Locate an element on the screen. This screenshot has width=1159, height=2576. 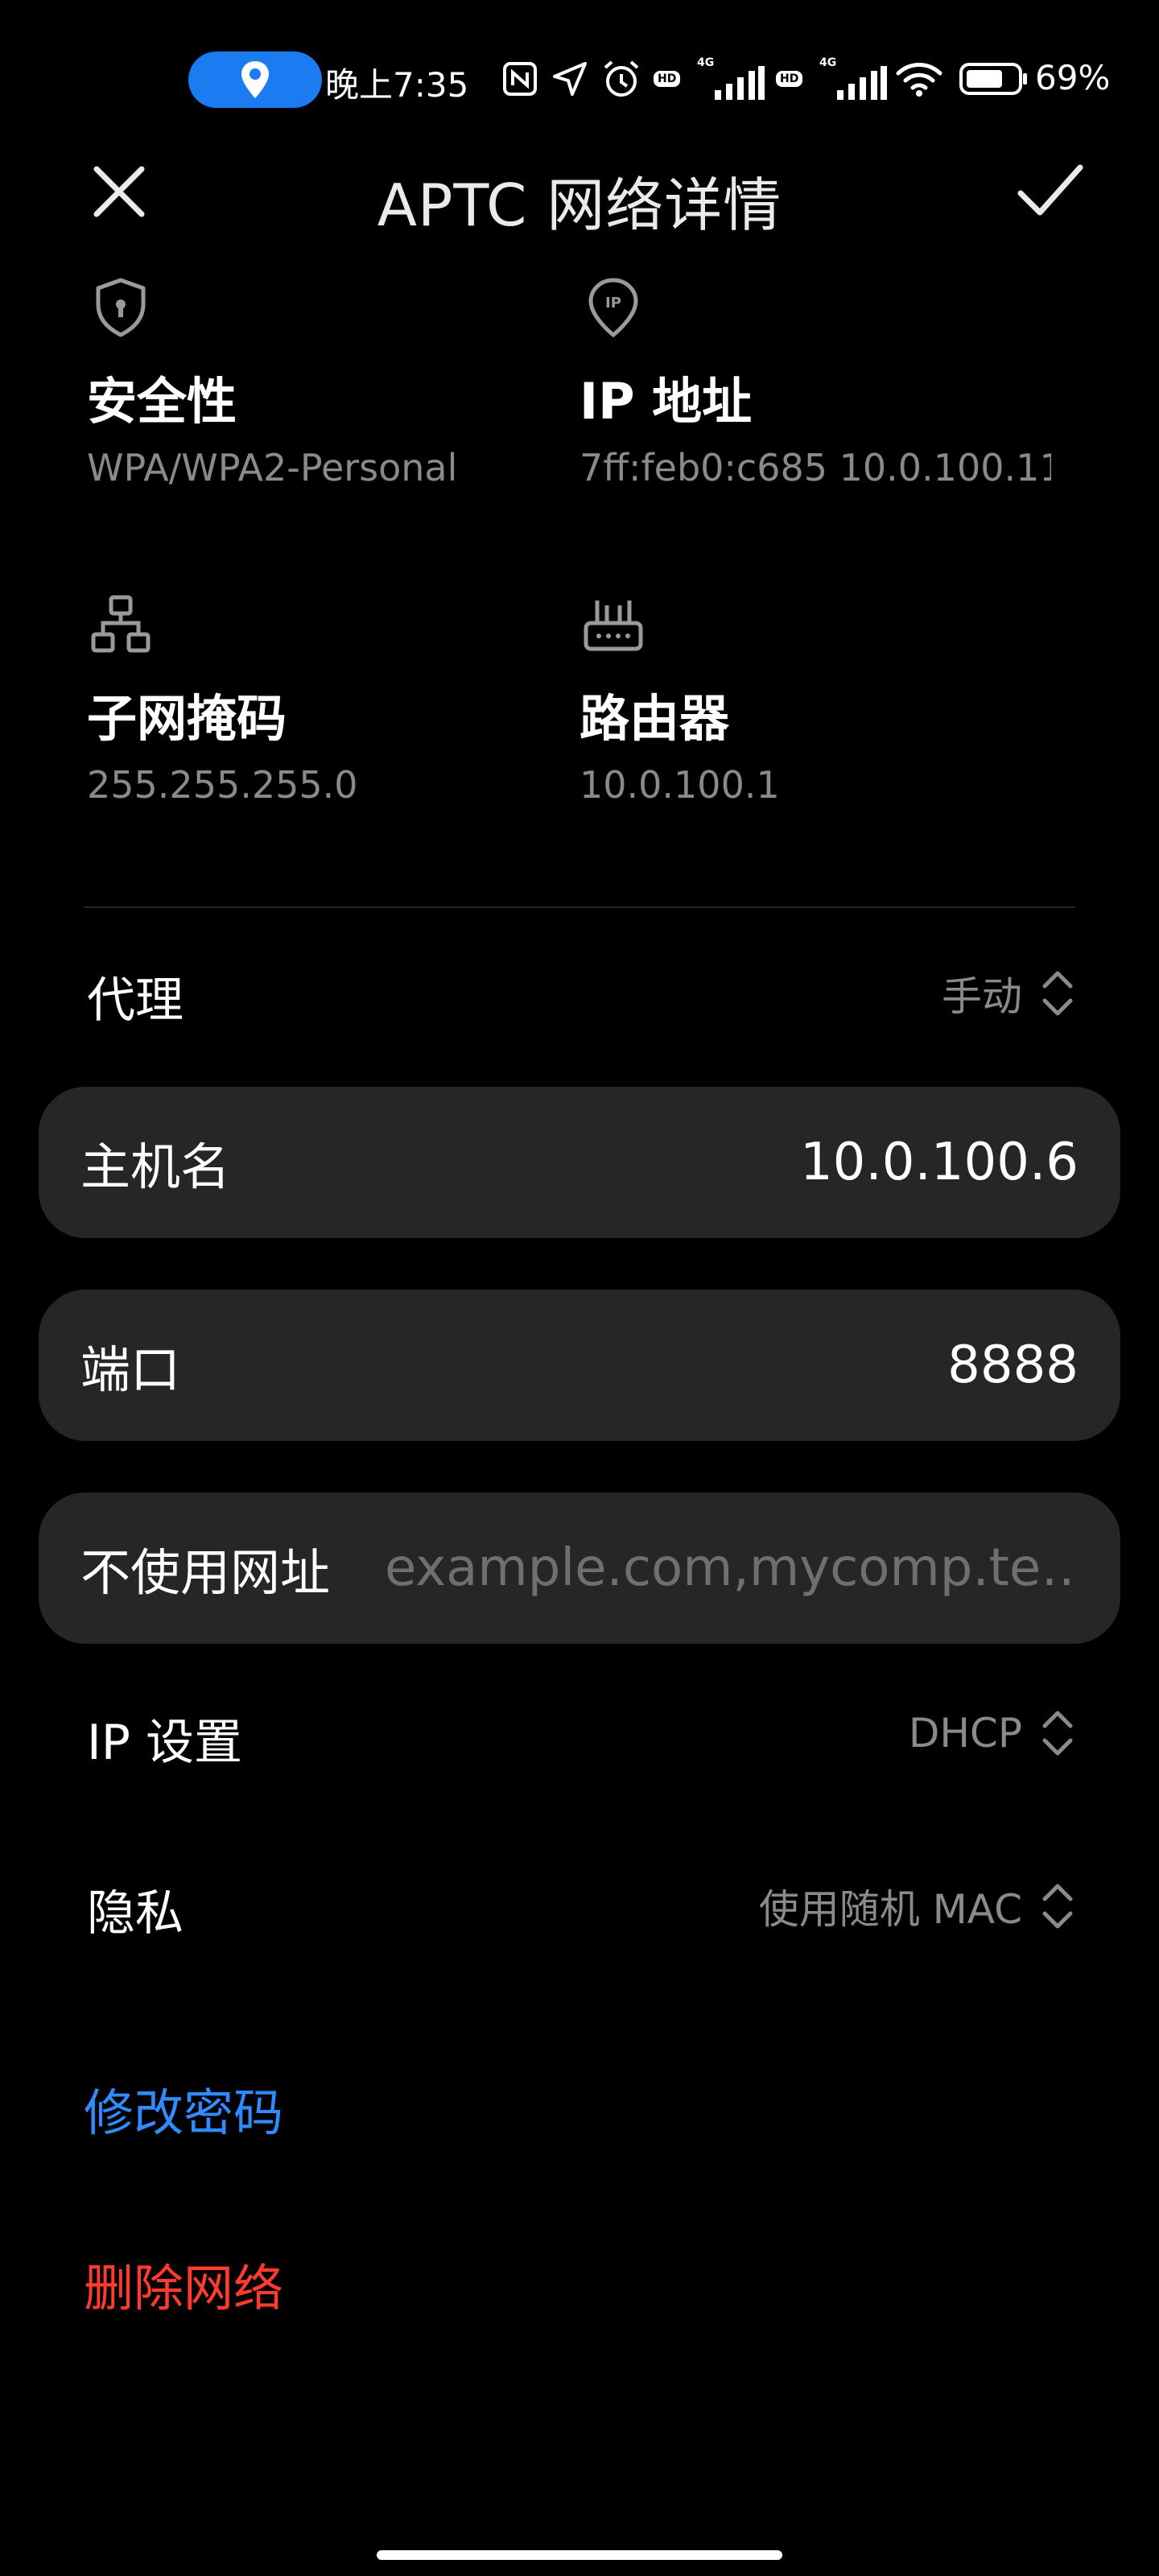
confirm-button is located at coordinates (1050, 191).